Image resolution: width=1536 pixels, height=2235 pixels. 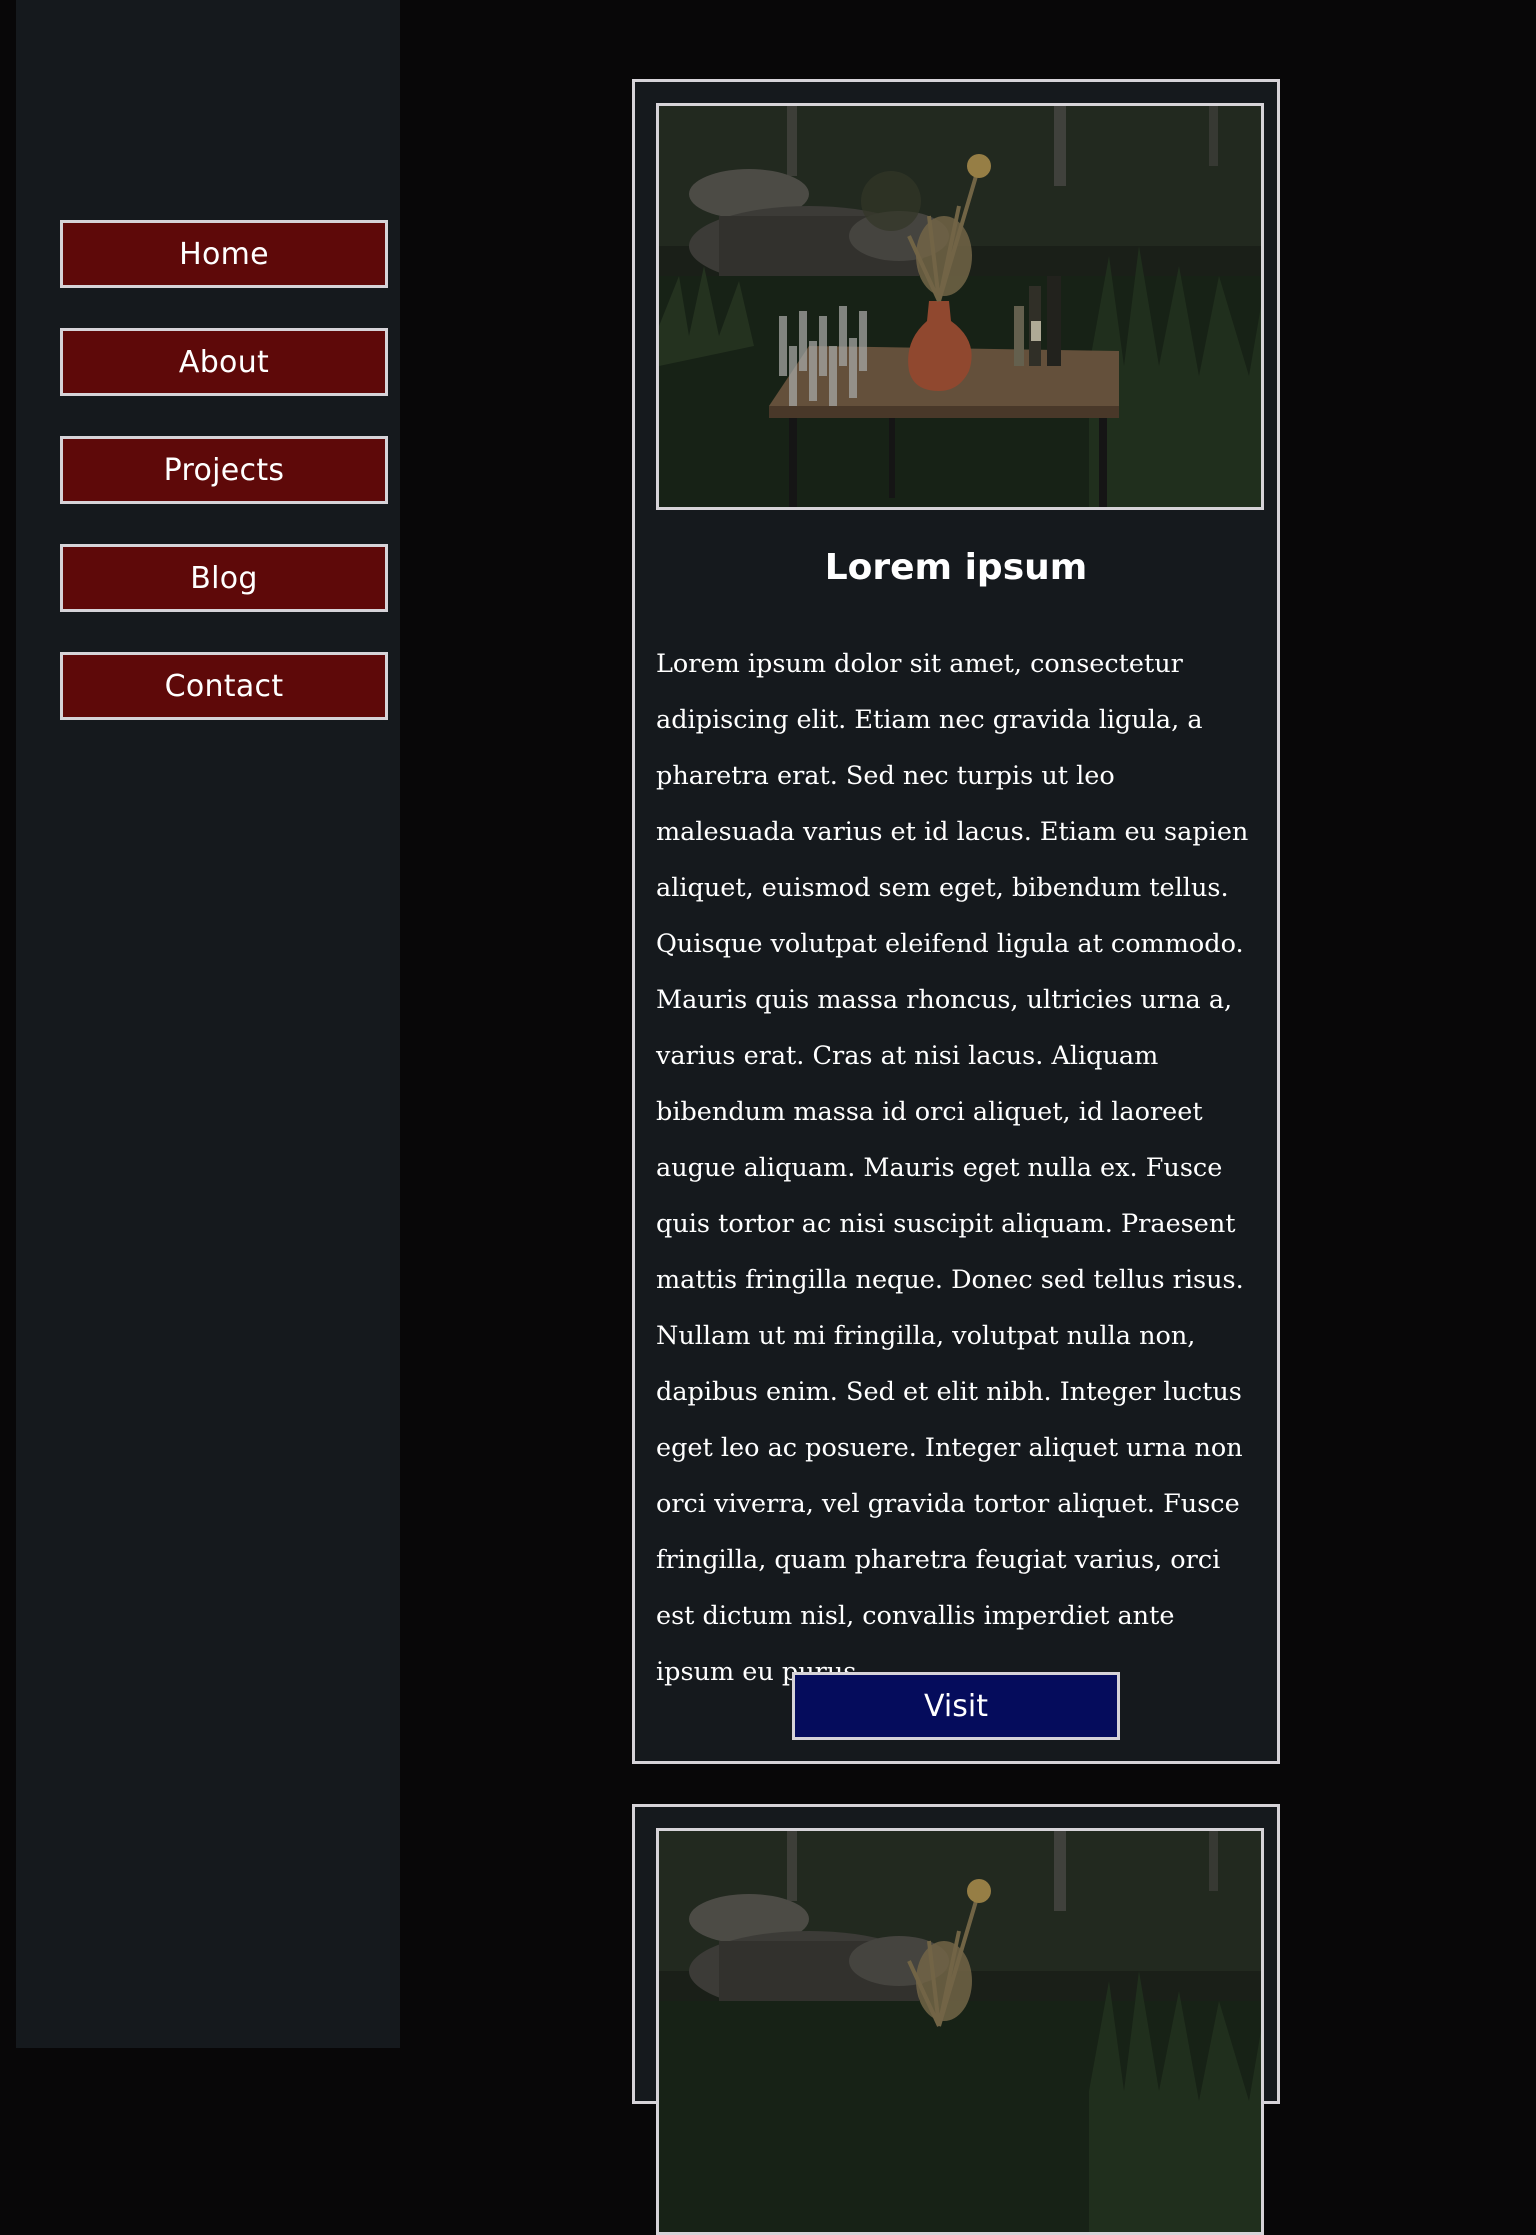 I want to click on project-card, so click(x=956, y=2019).